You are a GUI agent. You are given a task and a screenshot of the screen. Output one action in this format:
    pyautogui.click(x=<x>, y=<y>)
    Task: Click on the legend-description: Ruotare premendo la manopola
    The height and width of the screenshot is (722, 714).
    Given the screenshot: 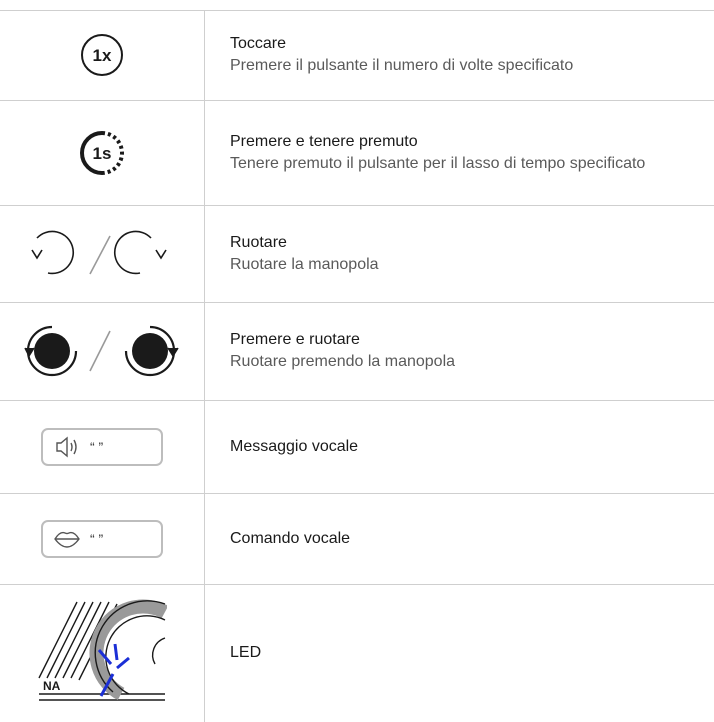 What is the action you would take?
    pyautogui.click(x=343, y=361)
    